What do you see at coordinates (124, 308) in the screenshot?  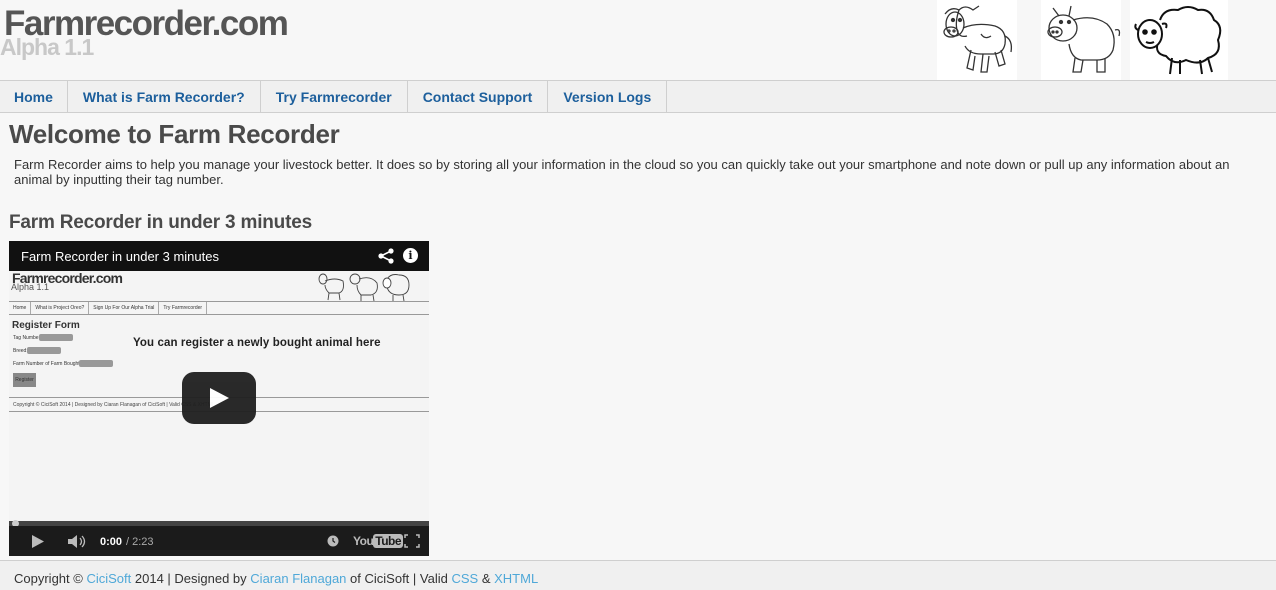 I see `thumbnail-nav-item: Sign Up For Our Alpha Trial` at bounding box center [124, 308].